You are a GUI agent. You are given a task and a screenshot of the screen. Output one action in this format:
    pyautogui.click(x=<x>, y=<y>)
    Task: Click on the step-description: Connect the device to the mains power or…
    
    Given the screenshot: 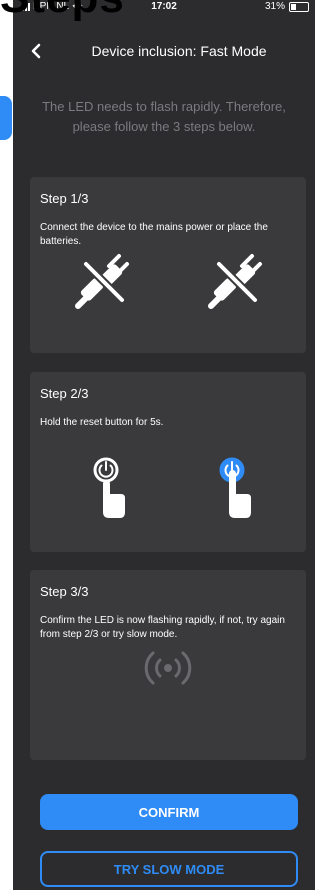 What is the action you would take?
    pyautogui.click(x=154, y=234)
    